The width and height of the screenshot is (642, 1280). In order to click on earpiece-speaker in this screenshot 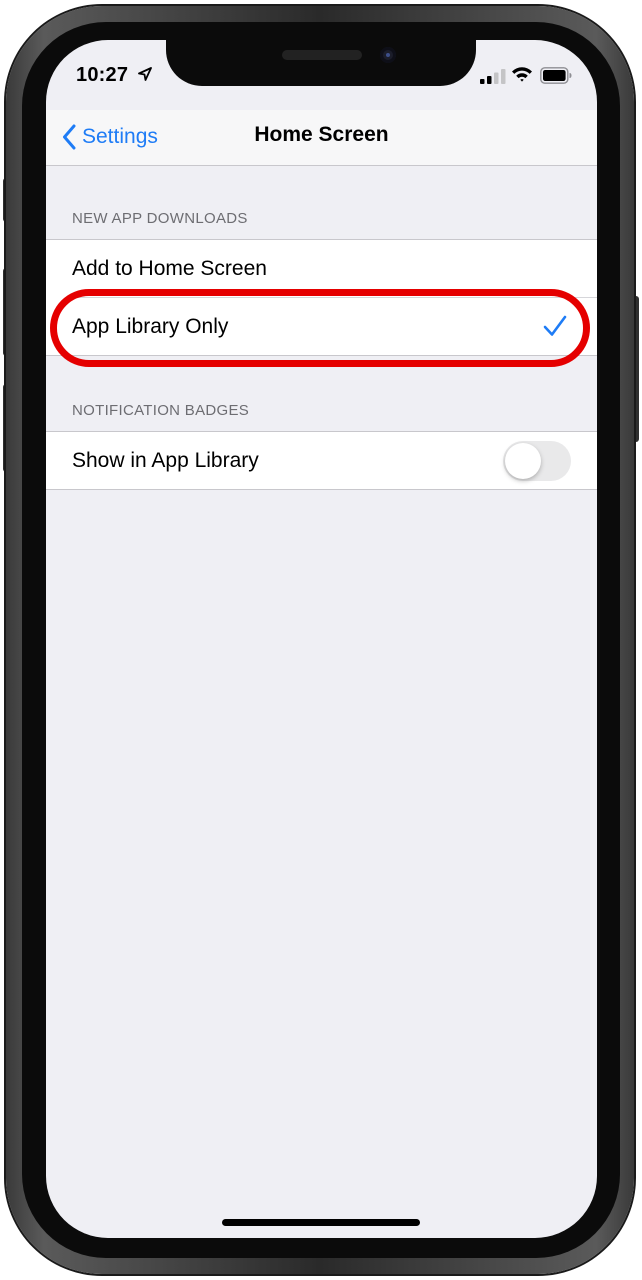, I will do `click(322, 55)`.